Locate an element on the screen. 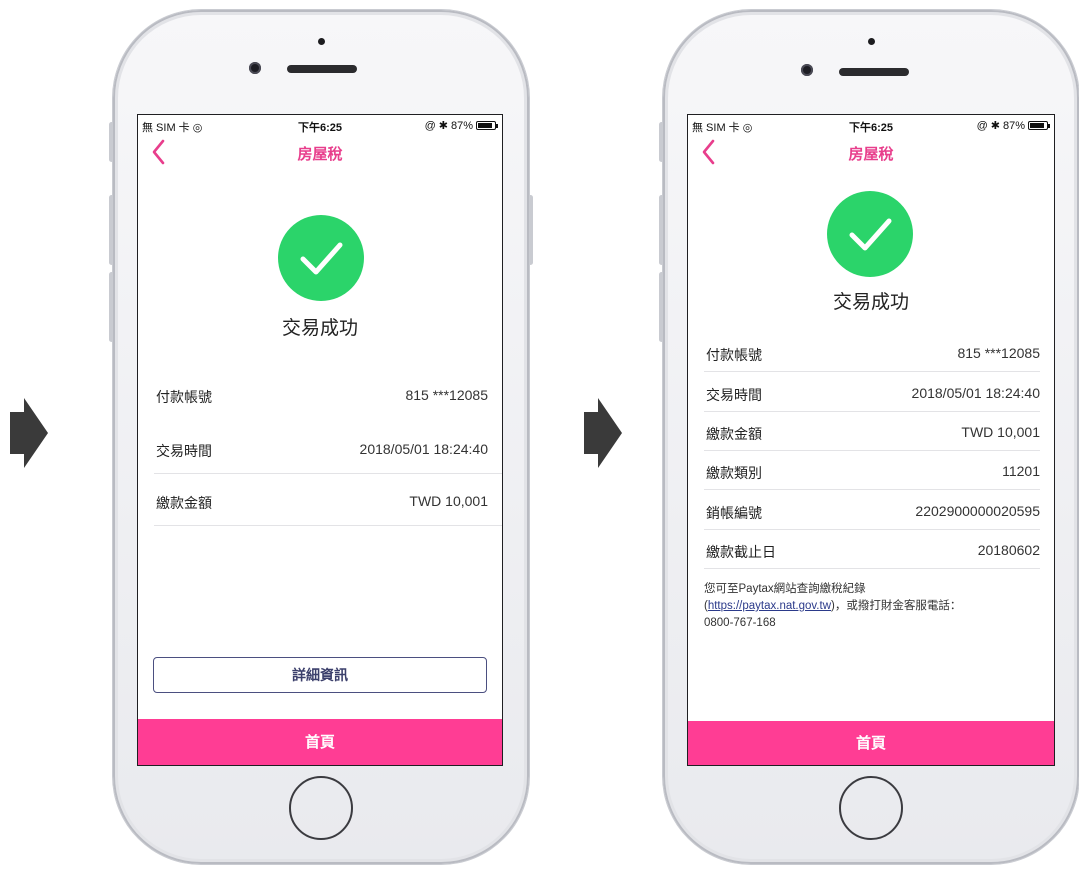 This screenshot has width=1079, height=869. row-label: 繳款類別 is located at coordinates (734, 473).